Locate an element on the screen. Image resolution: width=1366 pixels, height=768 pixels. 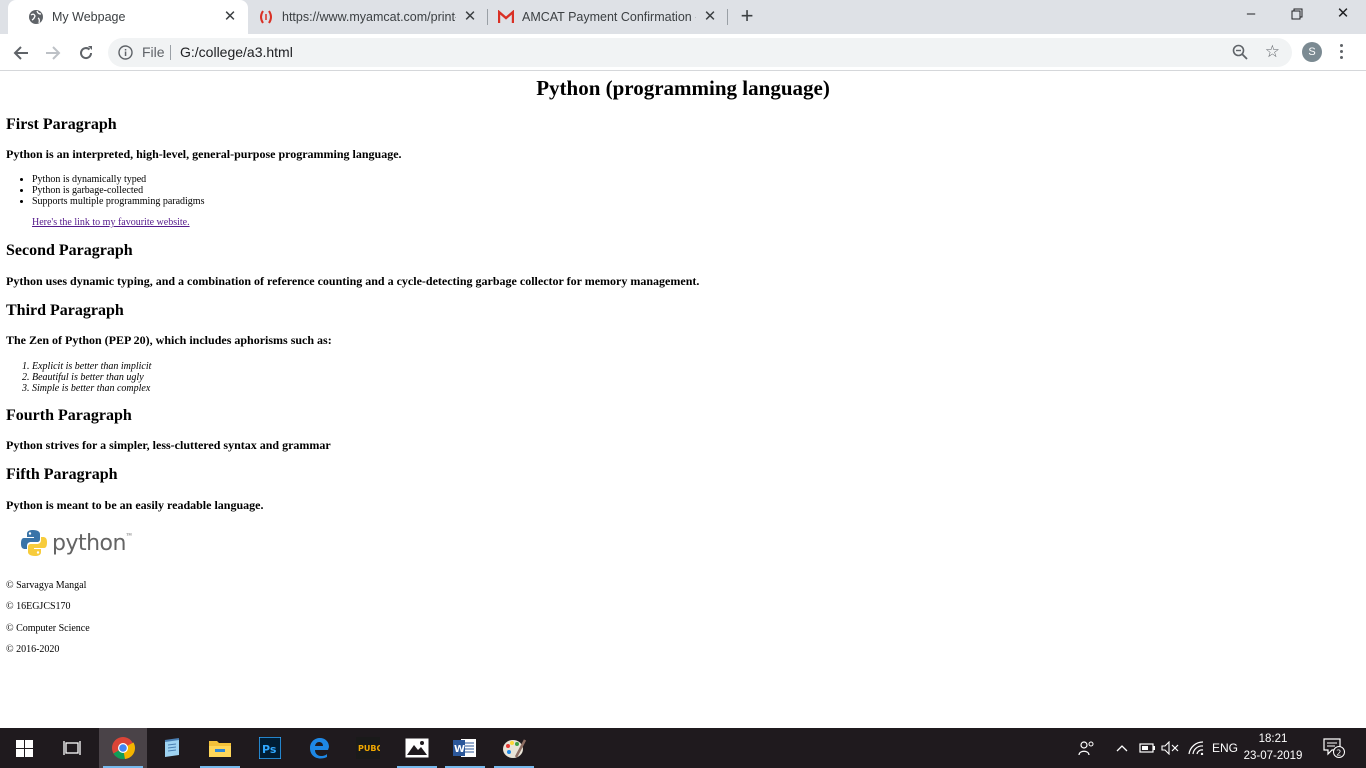
wifi-icon is located at coordinates (1196, 748).